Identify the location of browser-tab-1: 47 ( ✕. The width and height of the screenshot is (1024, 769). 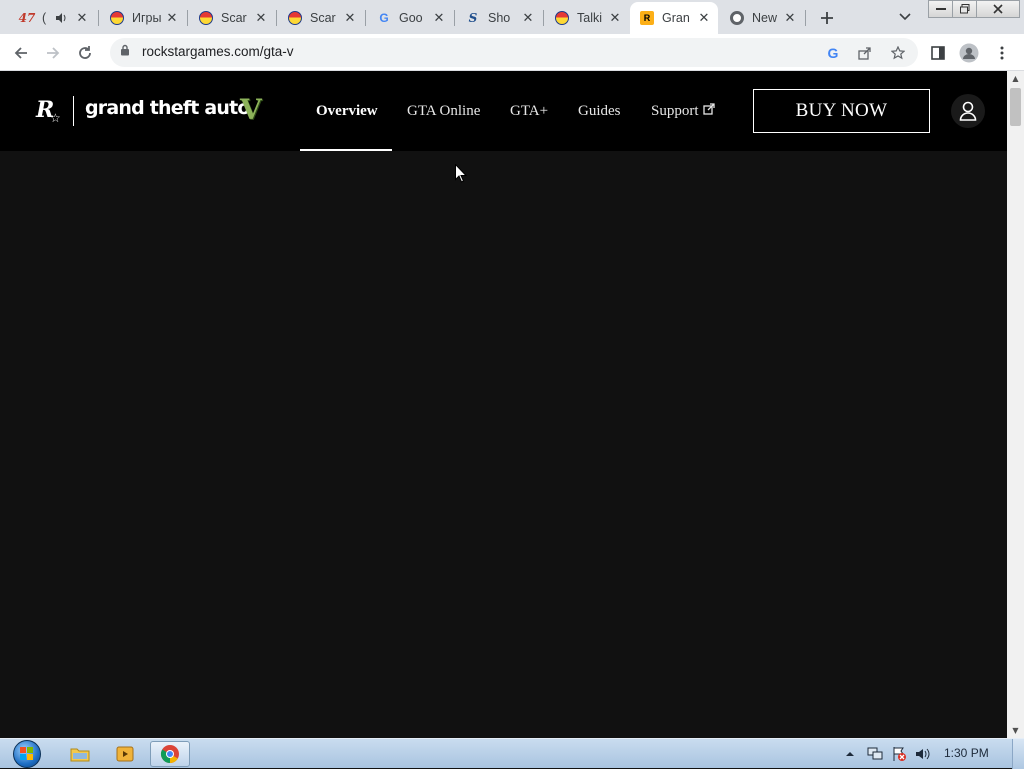
(53, 18).